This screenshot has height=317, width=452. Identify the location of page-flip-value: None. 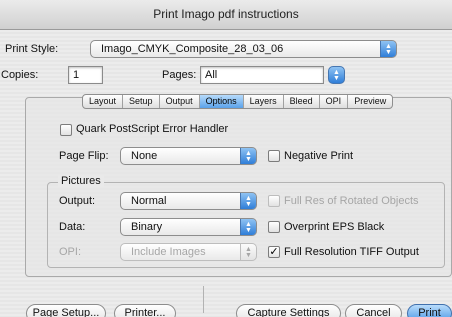
(144, 156).